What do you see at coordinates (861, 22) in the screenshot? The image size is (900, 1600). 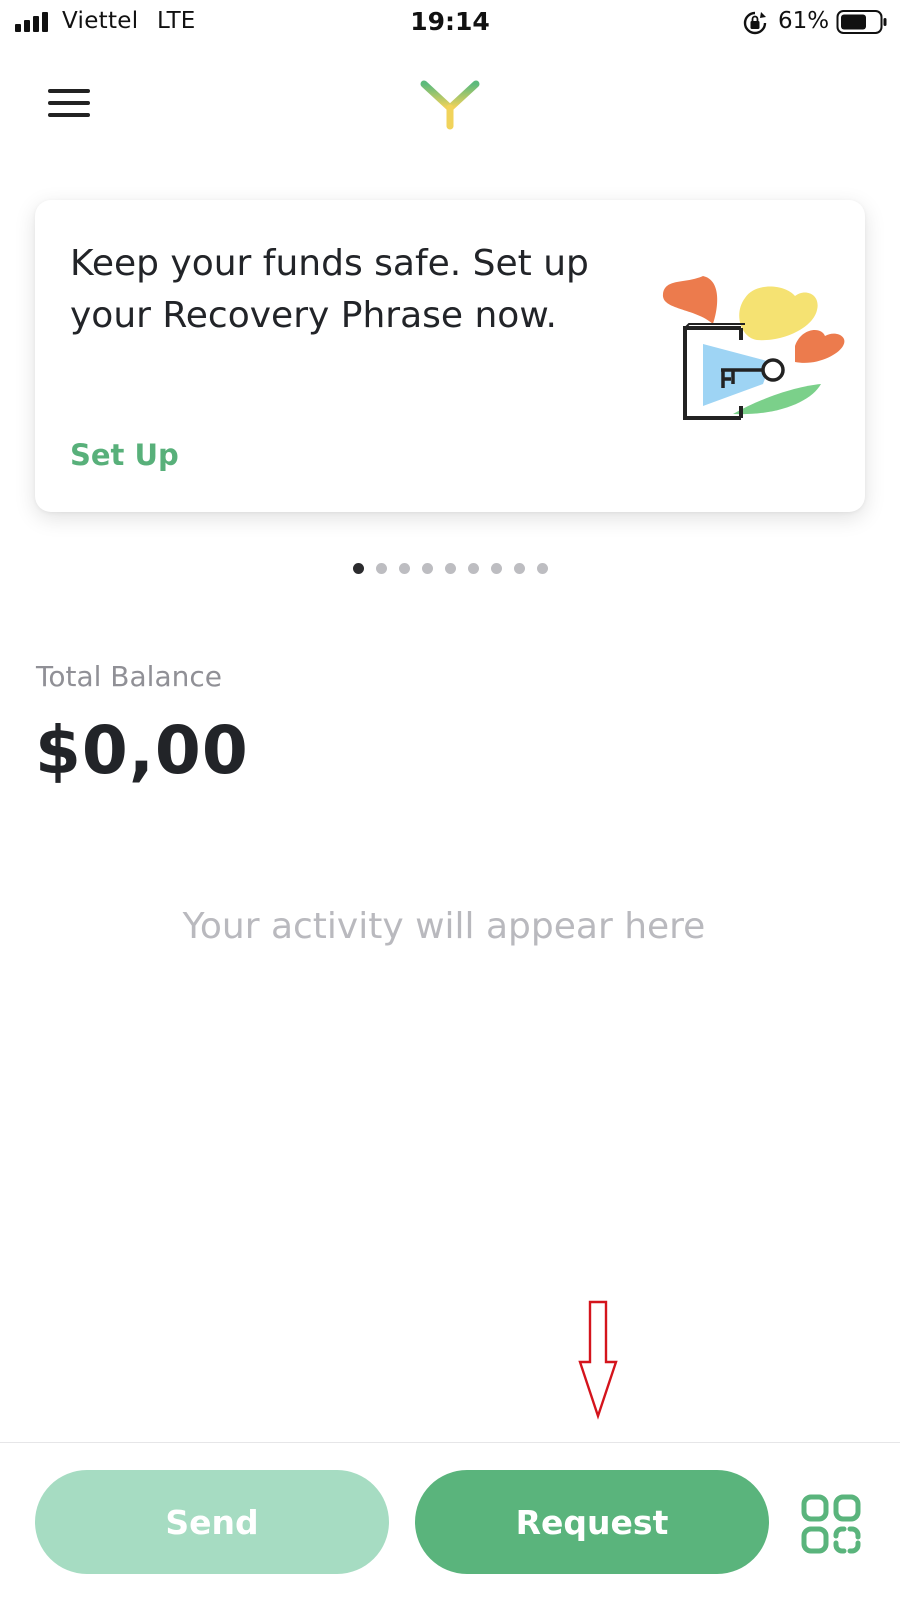 I see `battery-icon` at bounding box center [861, 22].